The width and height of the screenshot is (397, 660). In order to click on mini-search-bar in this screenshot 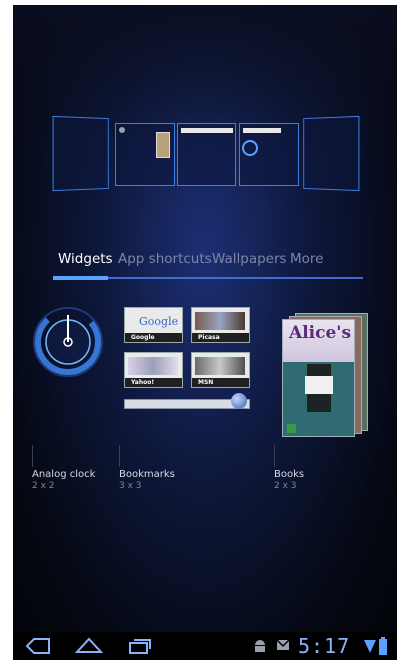, I will do `click(207, 130)`.